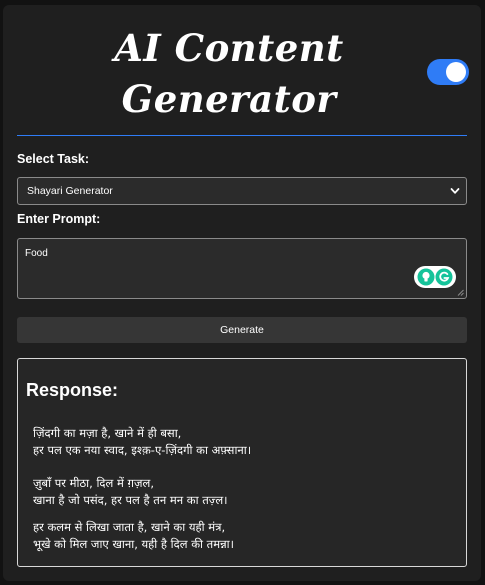  I want to click on shayari-line: ज़ुबाँ पर मीठा, दिल में ग़ज़ल,, so click(93, 483).